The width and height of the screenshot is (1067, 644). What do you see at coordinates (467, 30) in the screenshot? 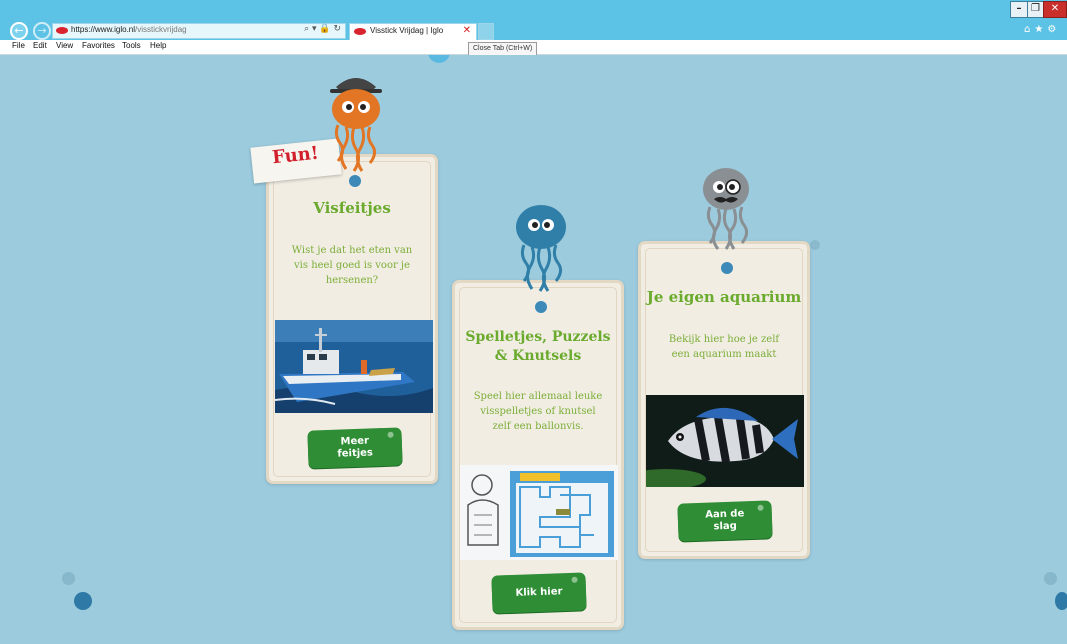
I see `close-tab-icon: ✕` at bounding box center [467, 30].